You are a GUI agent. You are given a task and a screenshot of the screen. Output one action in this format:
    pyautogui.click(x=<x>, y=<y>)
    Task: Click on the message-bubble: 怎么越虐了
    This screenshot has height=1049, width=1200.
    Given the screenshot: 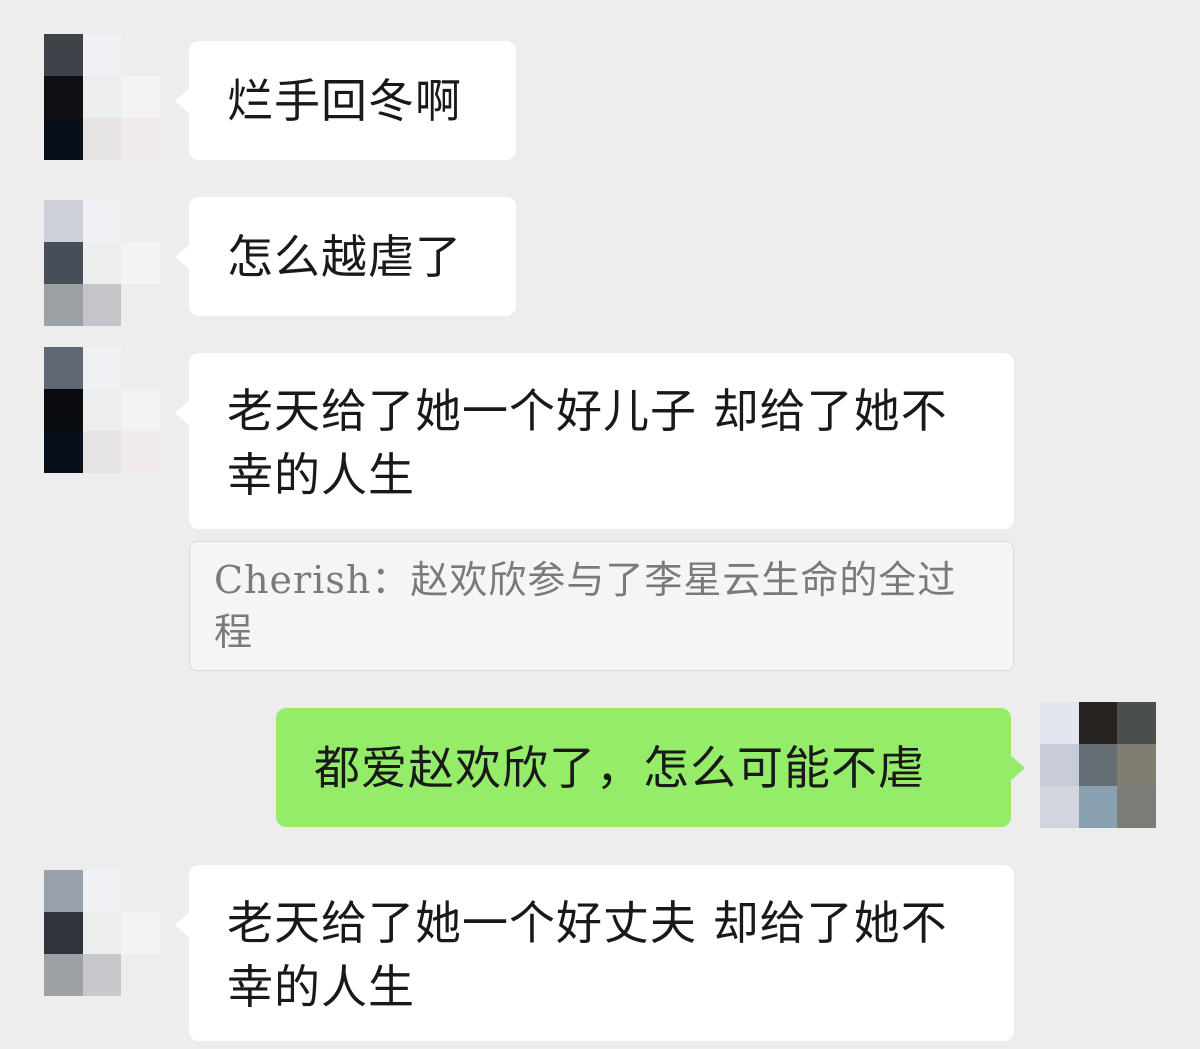 What is the action you would take?
    pyautogui.click(x=345, y=256)
    